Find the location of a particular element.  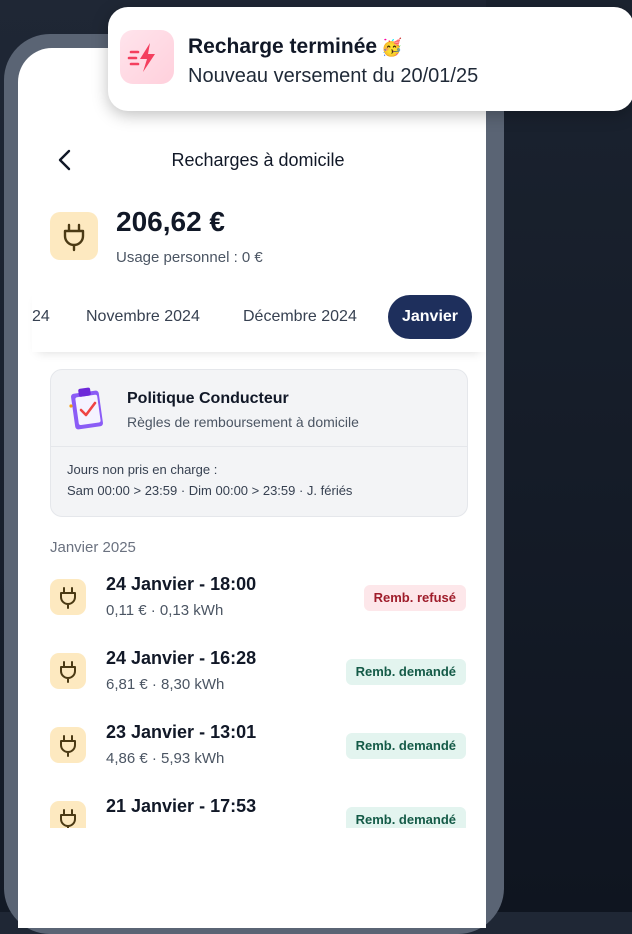

excluded-days-label: Jours non pris en charge : is located at coordinates (142, 469).